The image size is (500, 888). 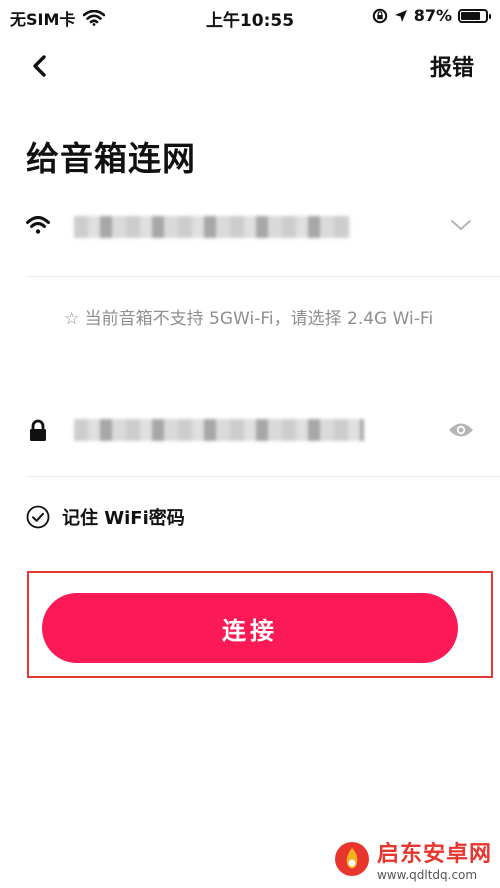 What do you see at coordinates (111, 158) in the screenshot?
I see `page-title: 给音箱连网` at bounding box center [111, 158].